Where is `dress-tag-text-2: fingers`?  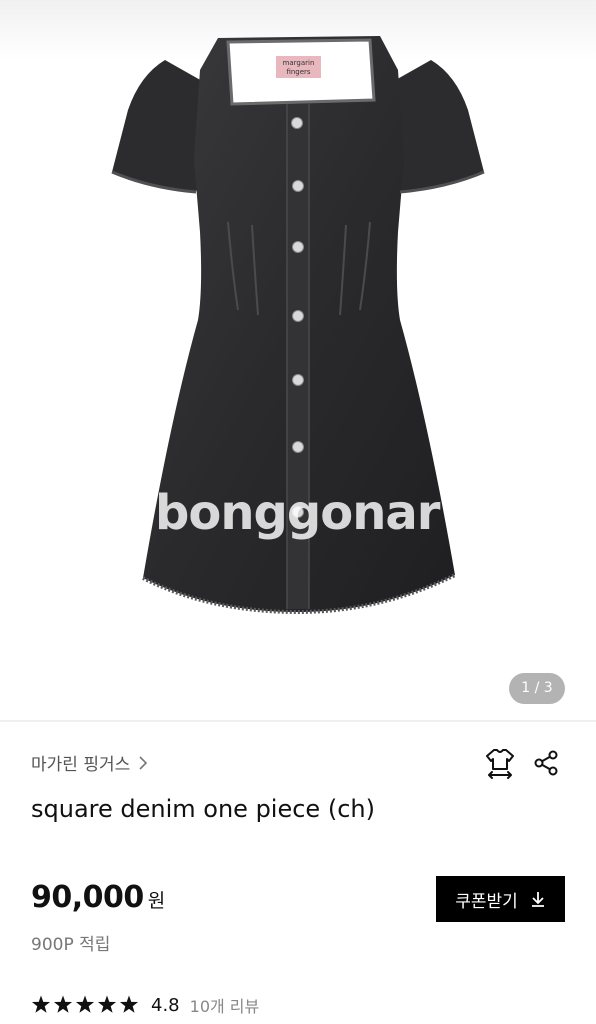 dress-tag-text-2: fingers is located at coordinates (298, 72).